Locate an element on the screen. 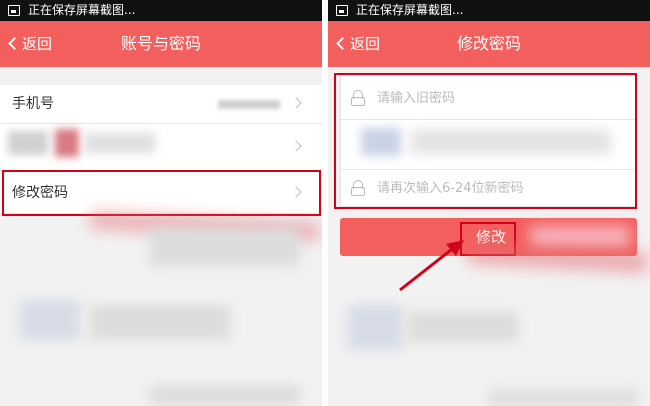 This screenshot has width=650, height=406. nav-bar: 返回 账号与密码 is located at coordinates (161, 44).